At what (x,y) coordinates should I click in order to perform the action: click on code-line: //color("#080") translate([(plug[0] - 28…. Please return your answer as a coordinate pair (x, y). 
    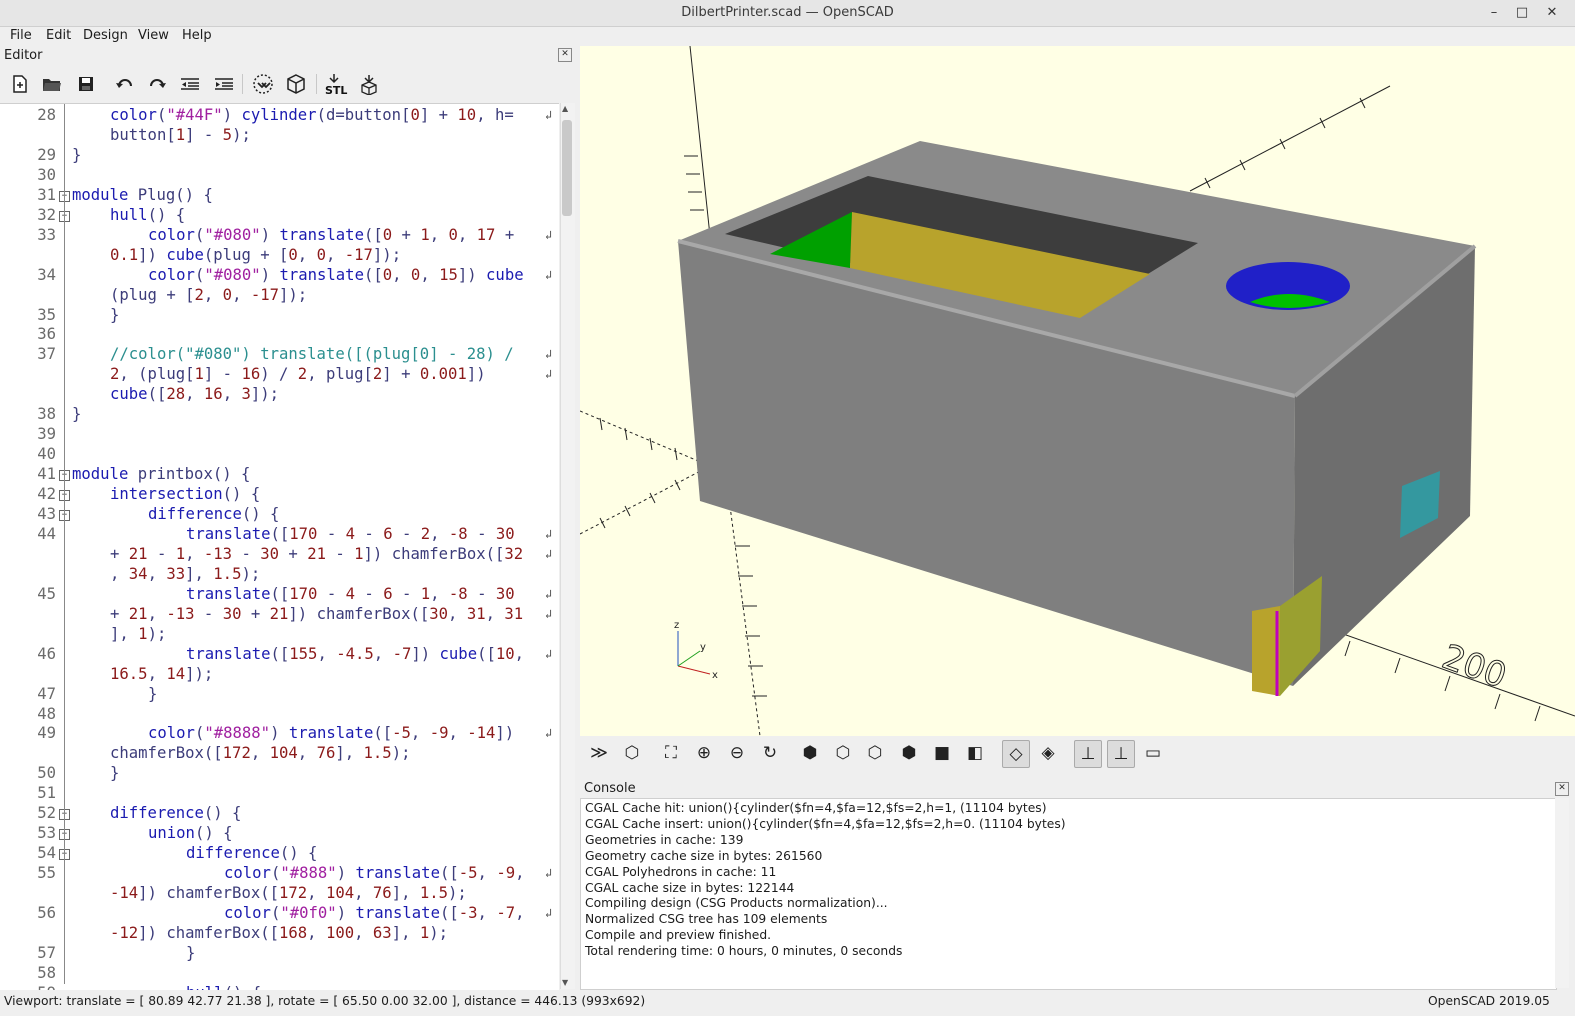
    Looking at the image, I should click on (312, 354).